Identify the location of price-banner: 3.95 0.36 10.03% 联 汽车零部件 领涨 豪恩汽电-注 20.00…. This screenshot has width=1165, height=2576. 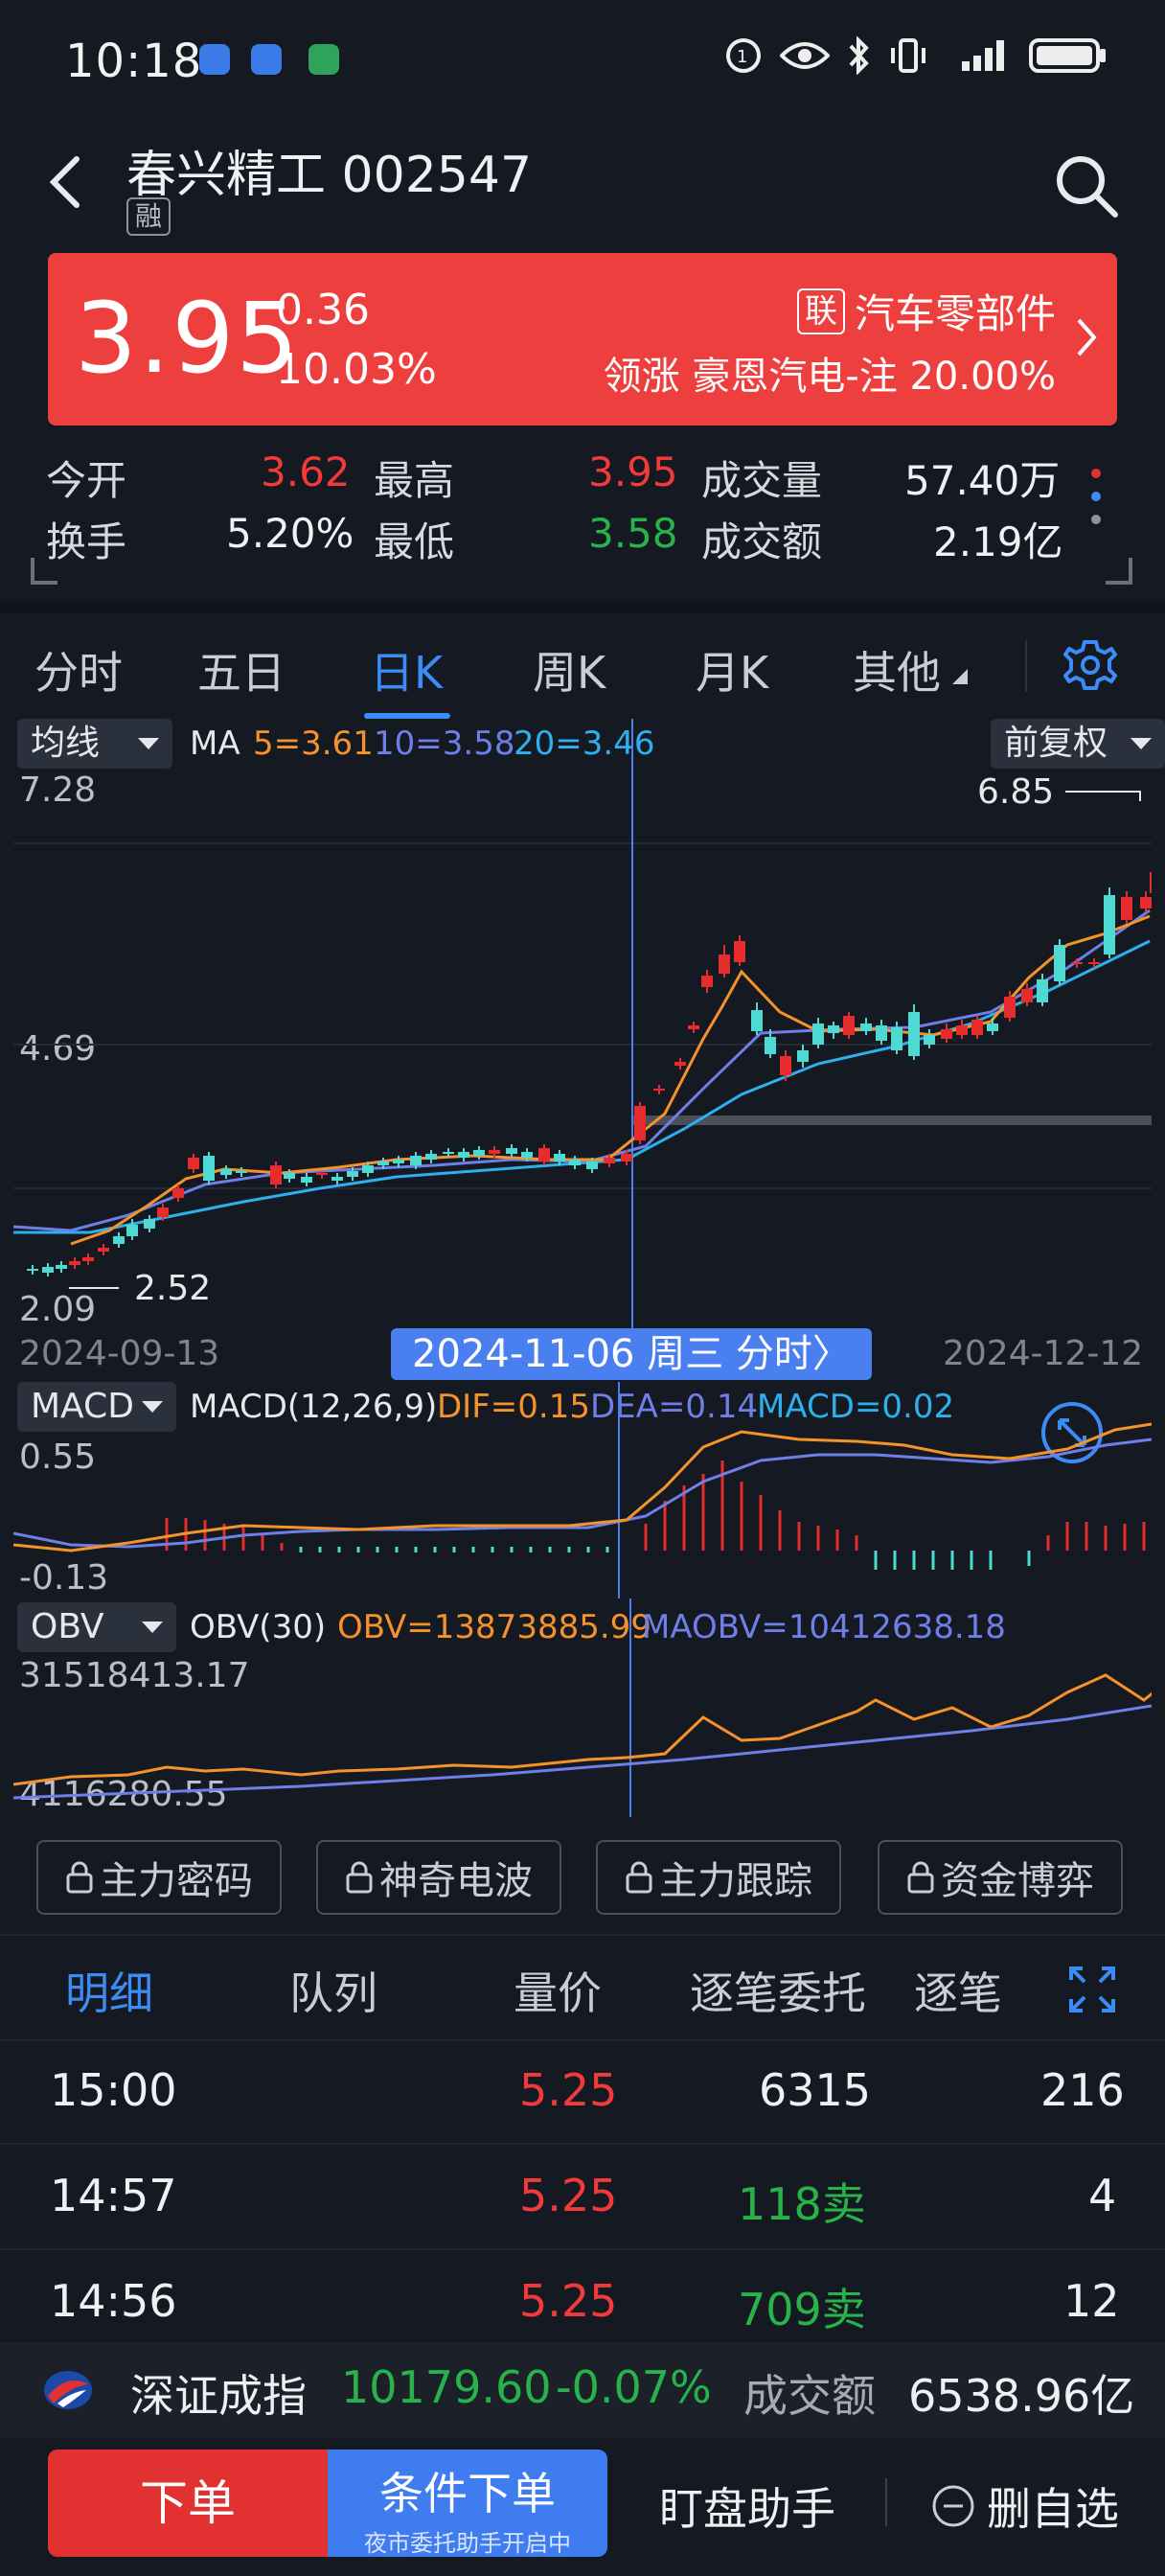
(582, 339).